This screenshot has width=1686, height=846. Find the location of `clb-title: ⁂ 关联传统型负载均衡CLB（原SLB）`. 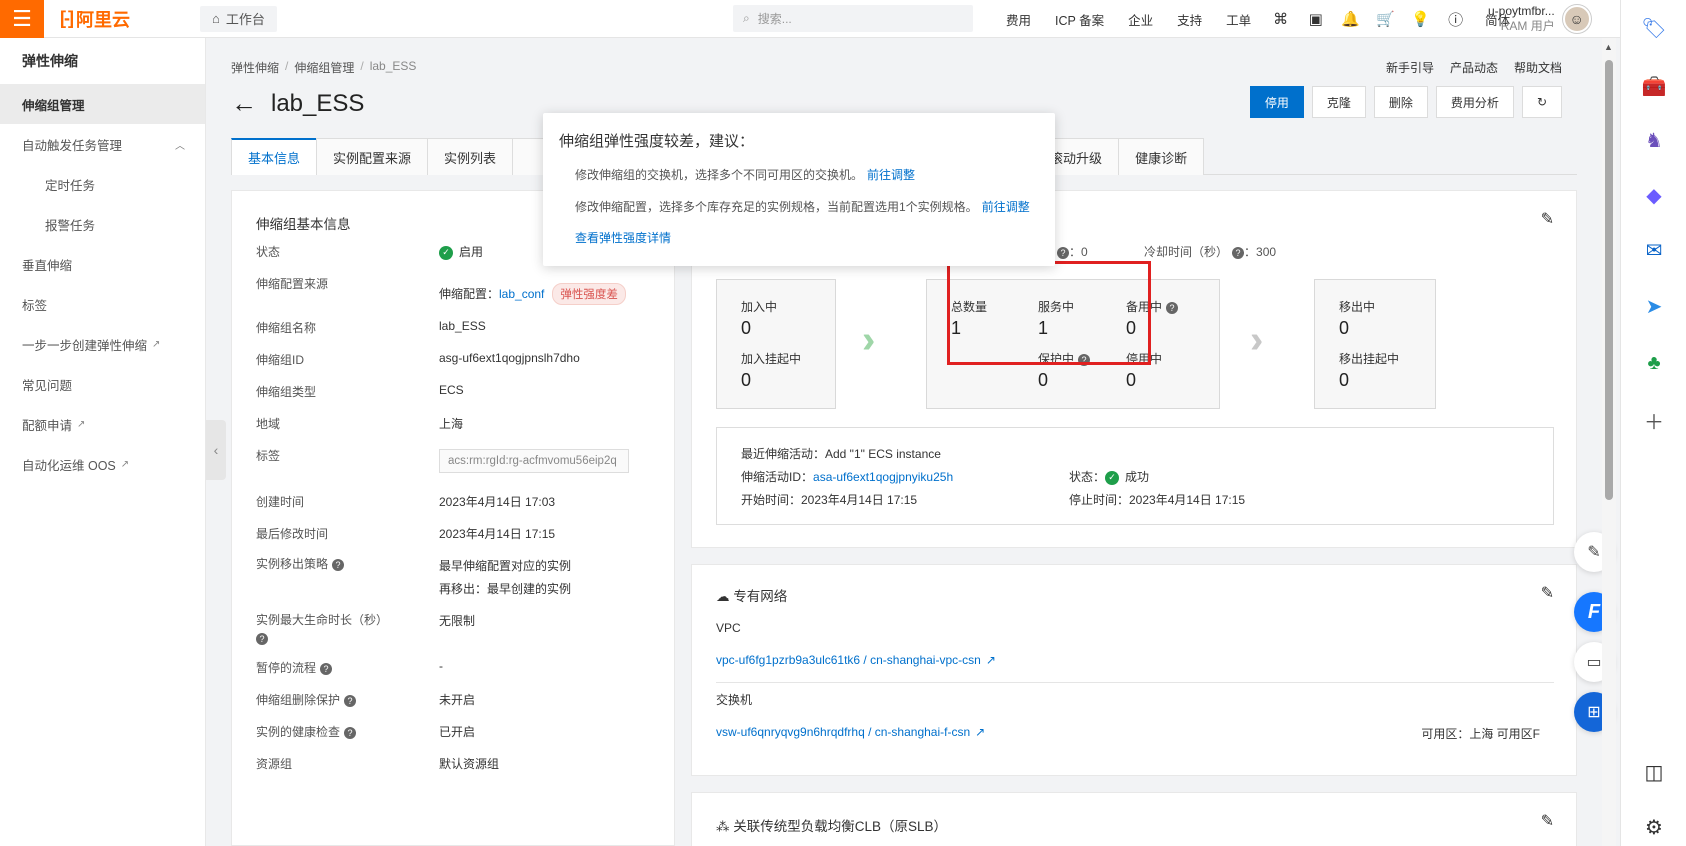

clb-title: ⁂ 关联传统型负载均衡CLB（原SLB） is located at coordinates (832, 826).